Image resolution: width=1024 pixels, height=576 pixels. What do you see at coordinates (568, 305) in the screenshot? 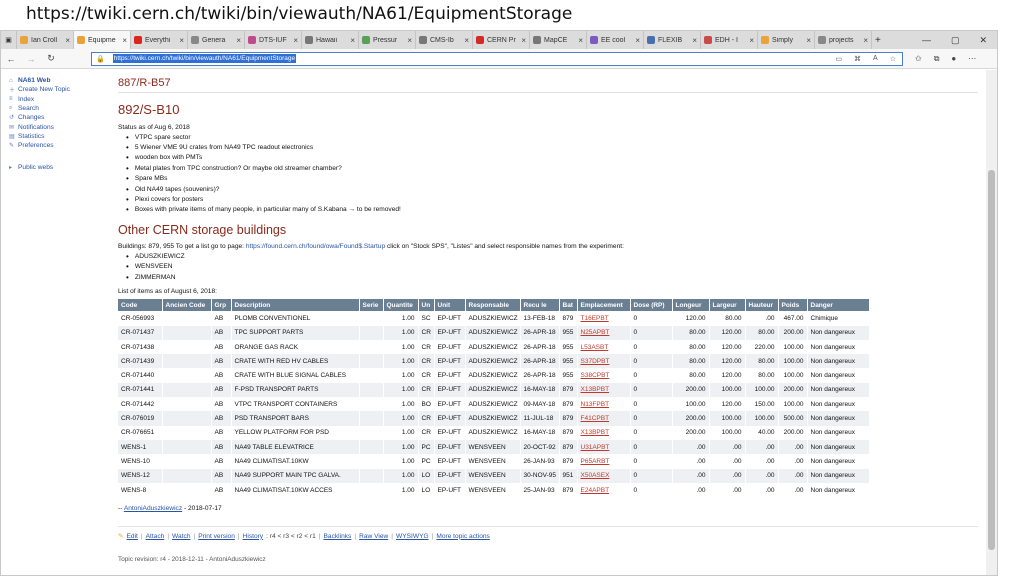
I see `column-header: Bat` at bounding box center [568, 305].